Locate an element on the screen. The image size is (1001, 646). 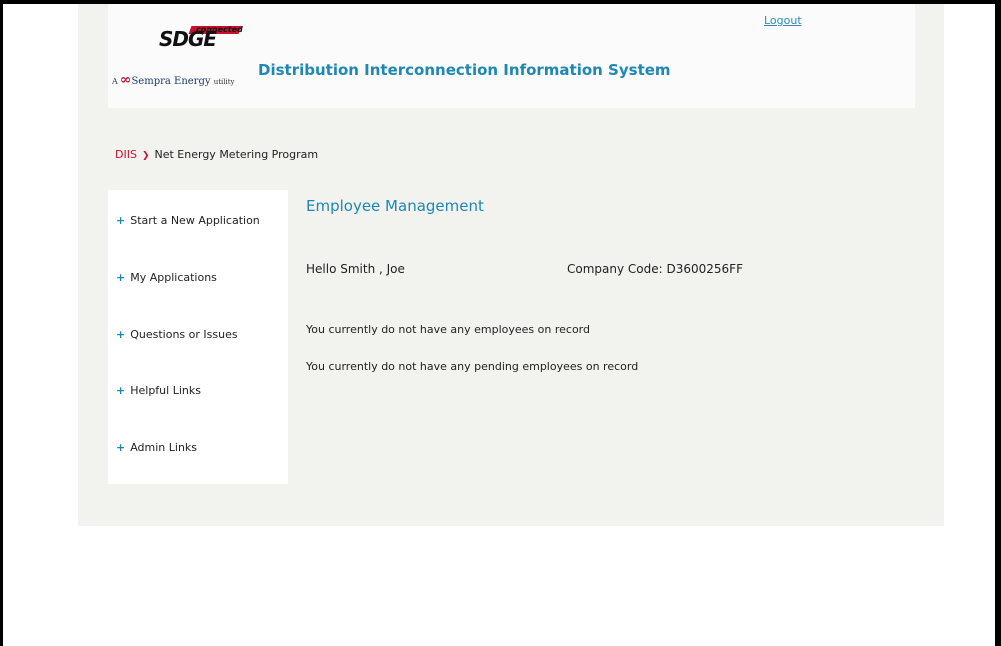
sidebar-item-questions: + Questions or Issues is located at coordinates (177, 334).